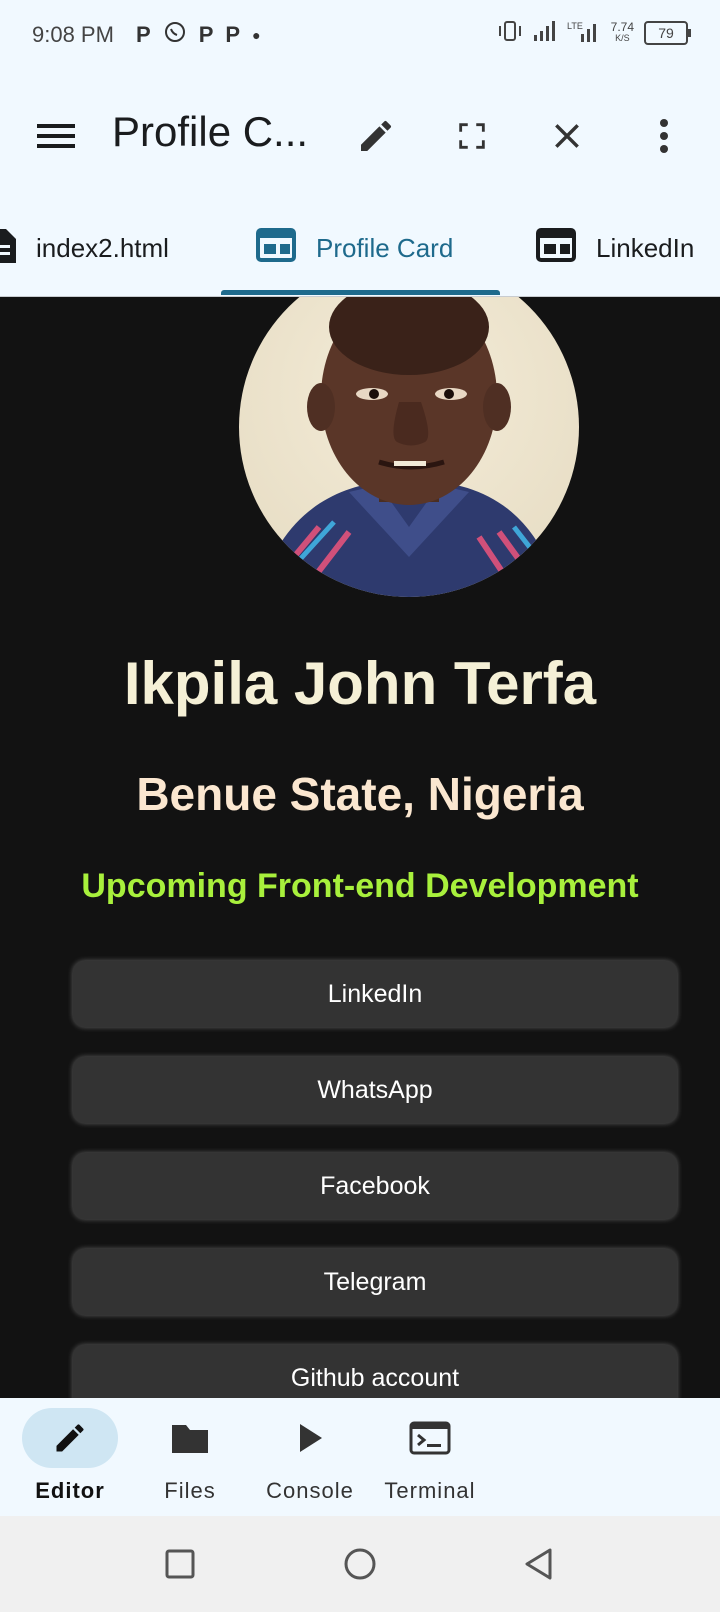 The image size is (720, 1612). I want to click on nav-terminal: Terminal, so click(430, 1457).